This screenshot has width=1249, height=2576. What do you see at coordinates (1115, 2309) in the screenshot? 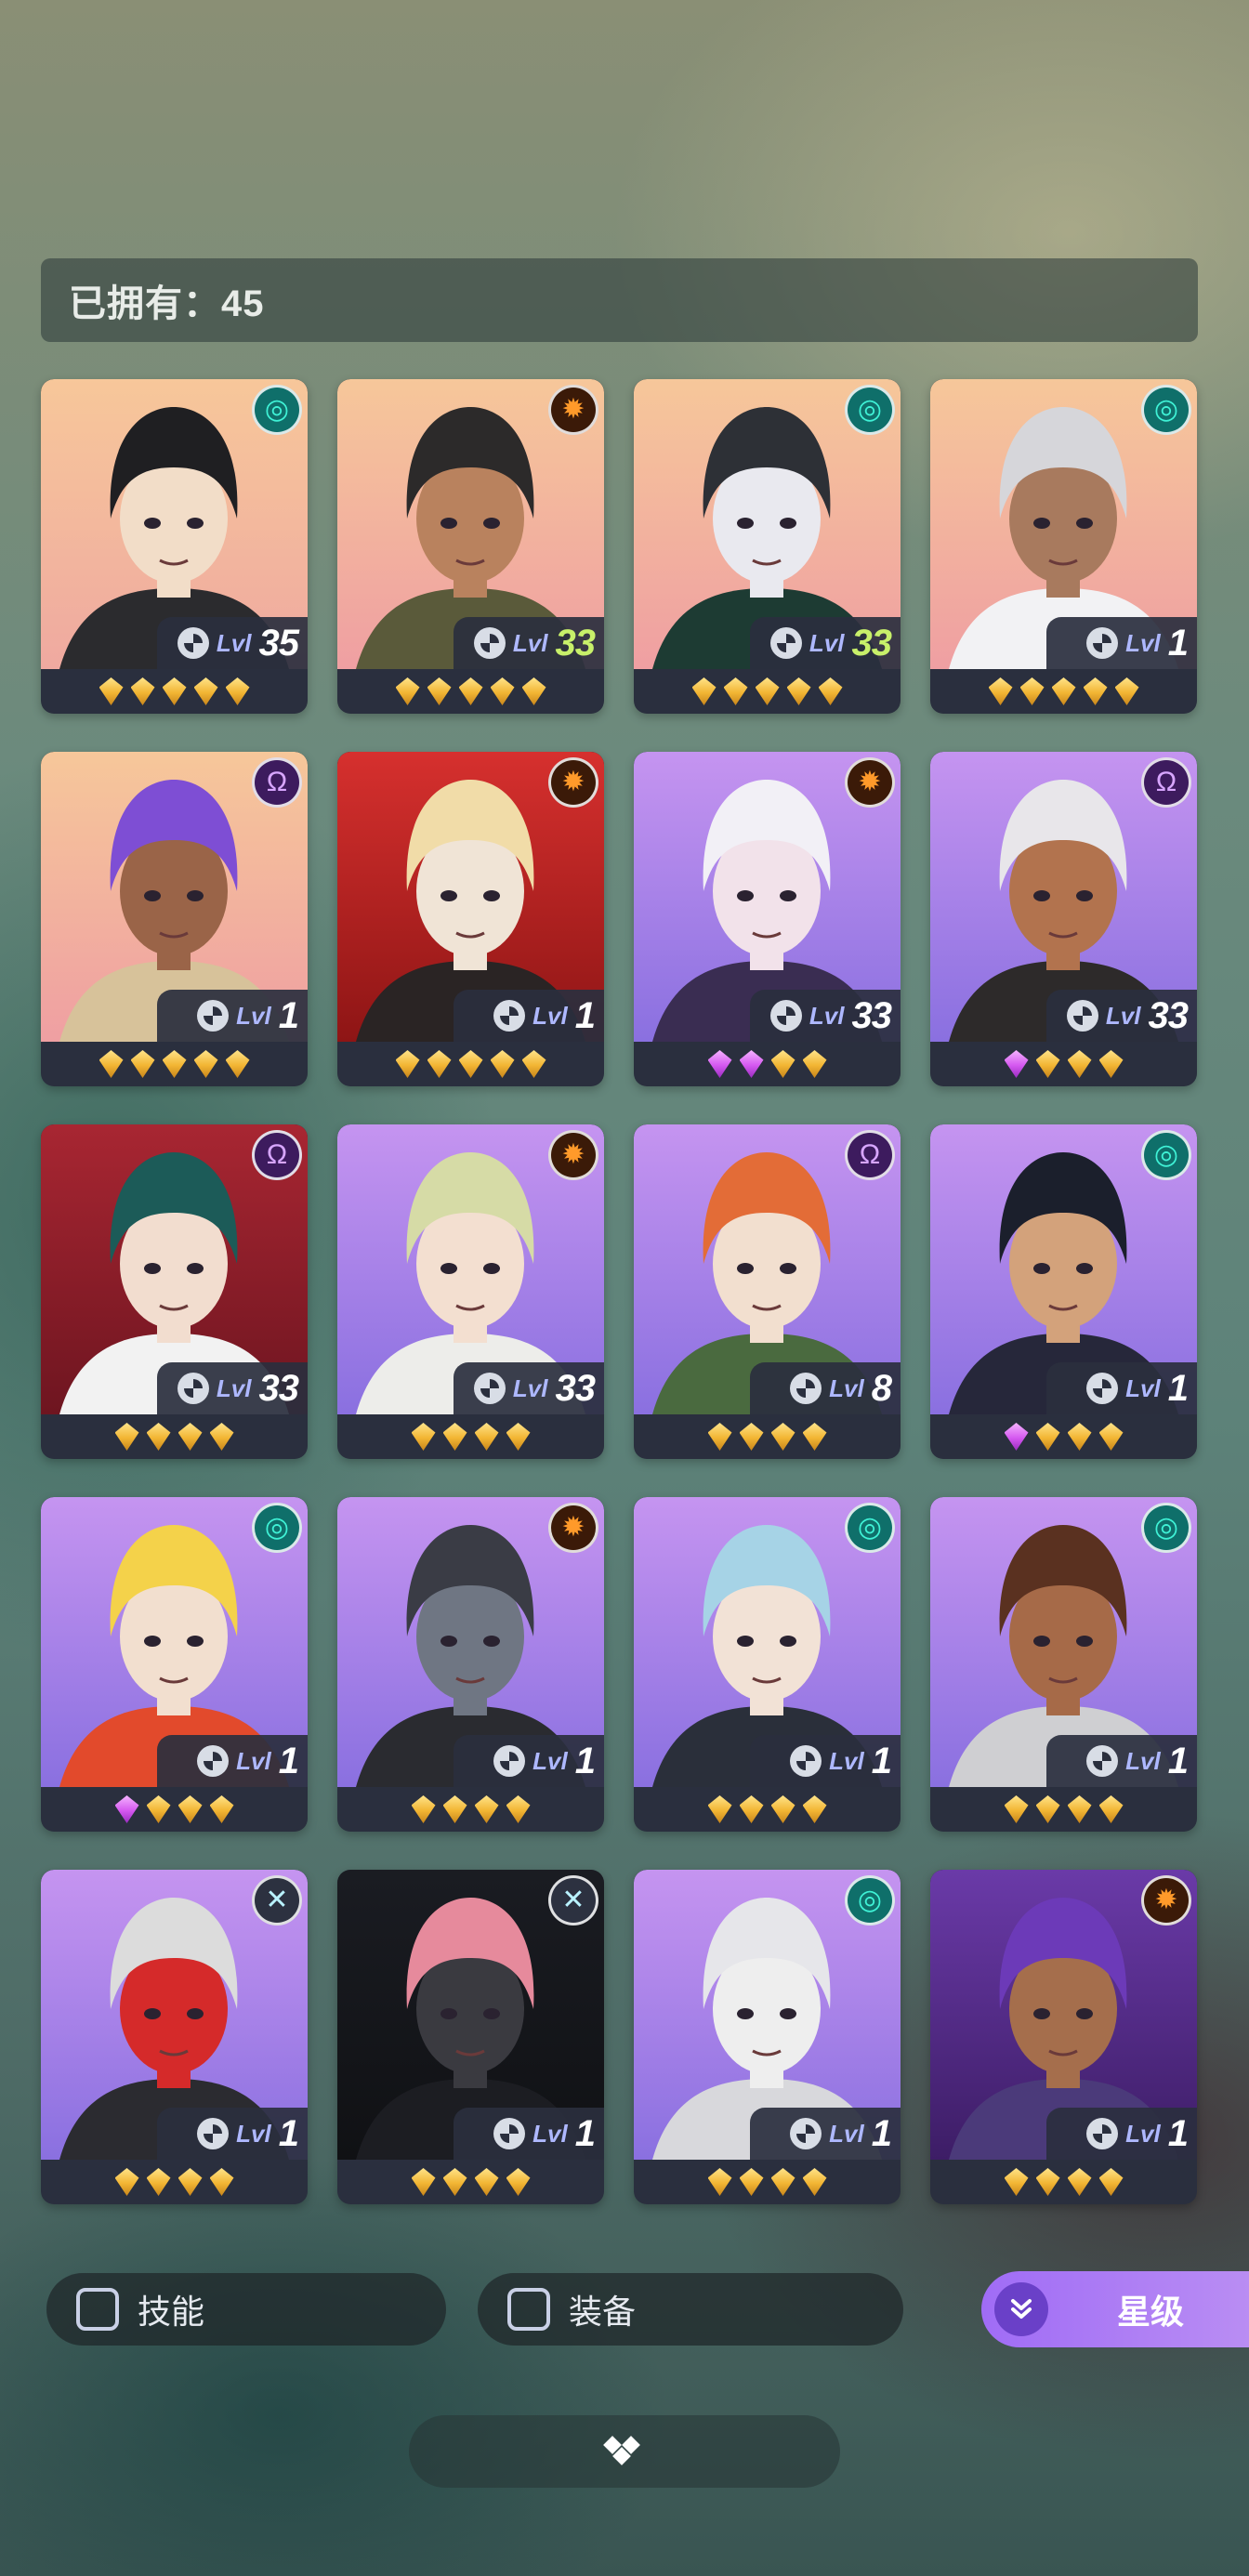
I see `sort-by-star-button: 星级` at bounding box center [1115, 2309].